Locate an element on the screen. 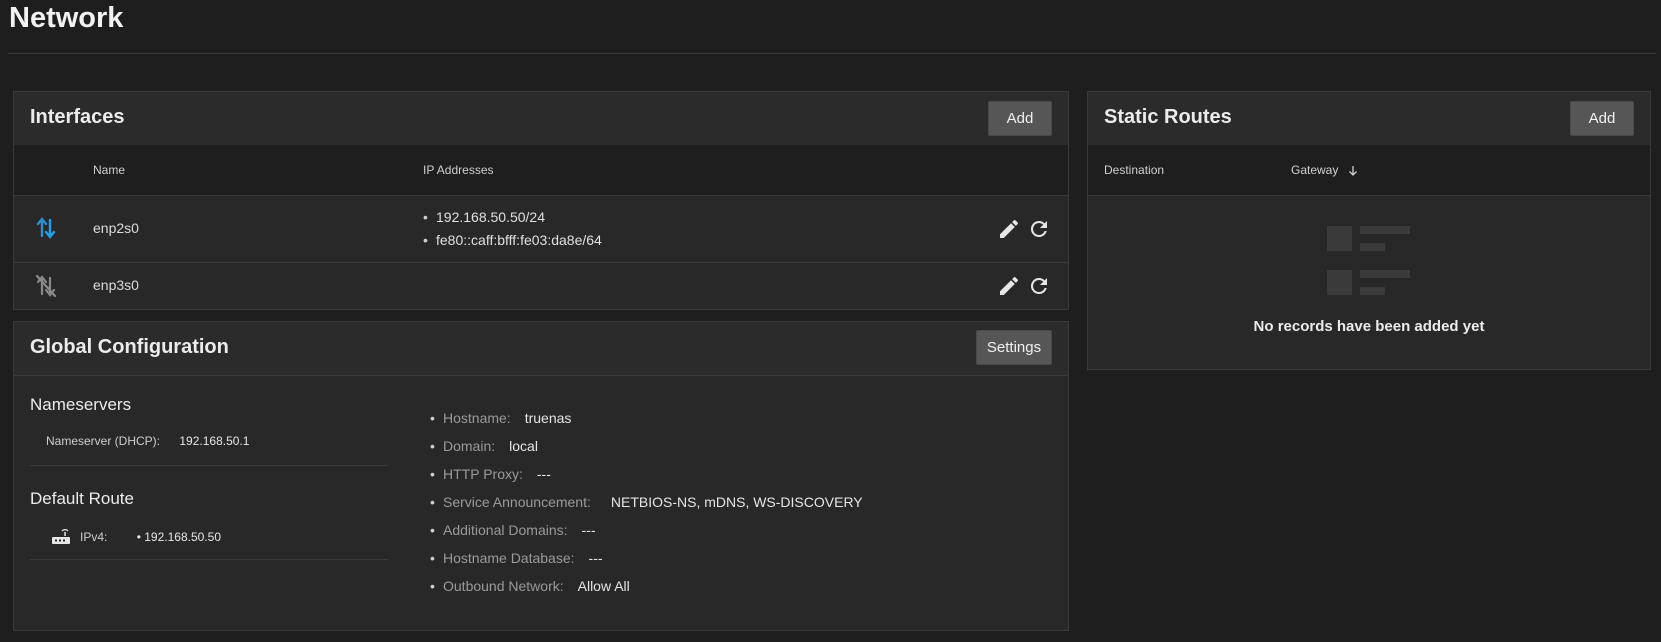 Image resolution: width=1661 pixels, height=642 pixels. default-route-entry: IPv4: • 192.168.50.50 is located at coordinates (150, 537).